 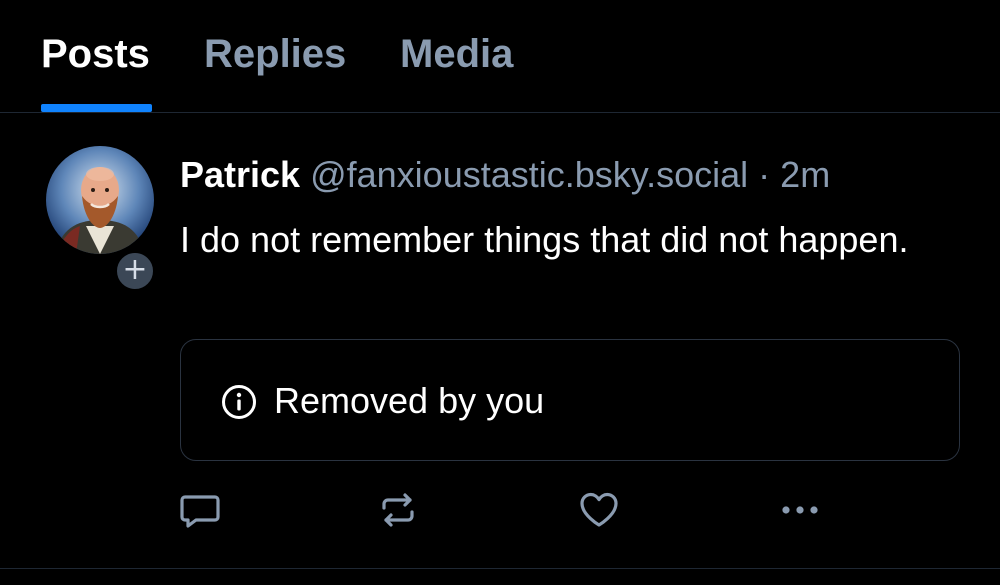 What do you see at coordinates (275, 54) in the screenshot?
I see `tab-replies: Replies` at bounding box center [275, 54].